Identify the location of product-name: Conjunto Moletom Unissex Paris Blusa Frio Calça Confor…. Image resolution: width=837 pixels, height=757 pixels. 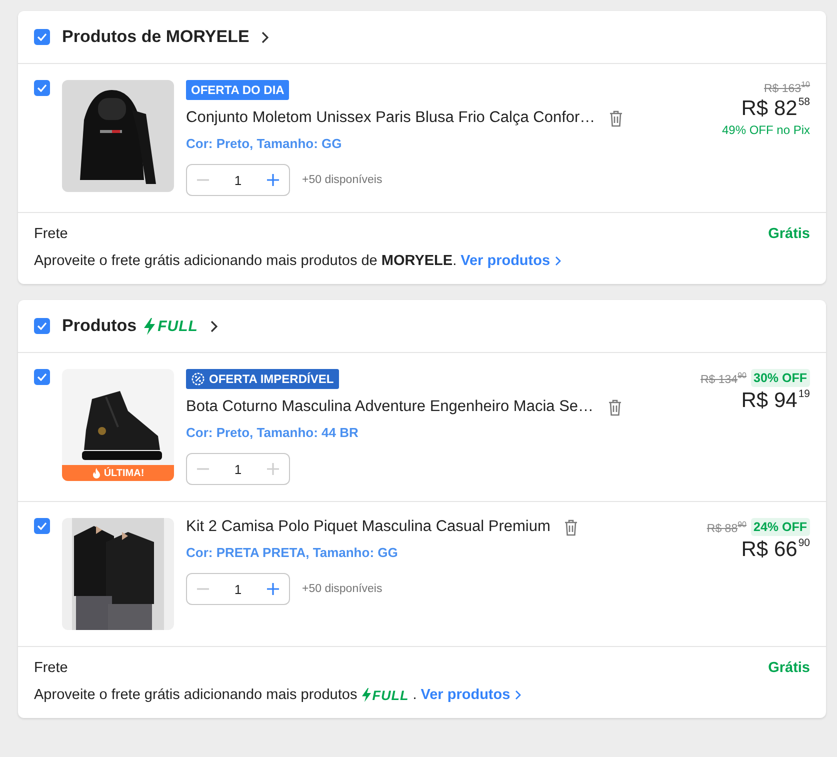
(391, 118).